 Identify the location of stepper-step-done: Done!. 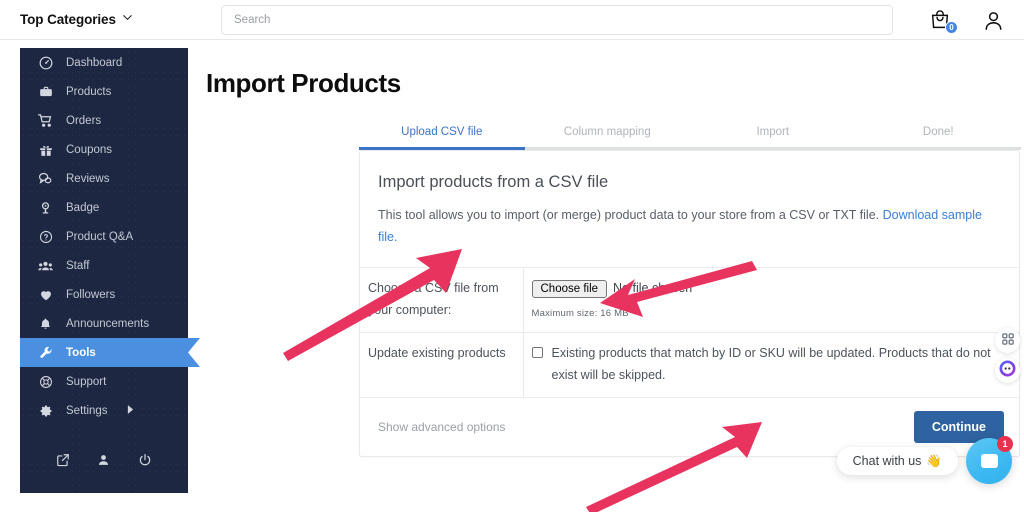
(939, 136).